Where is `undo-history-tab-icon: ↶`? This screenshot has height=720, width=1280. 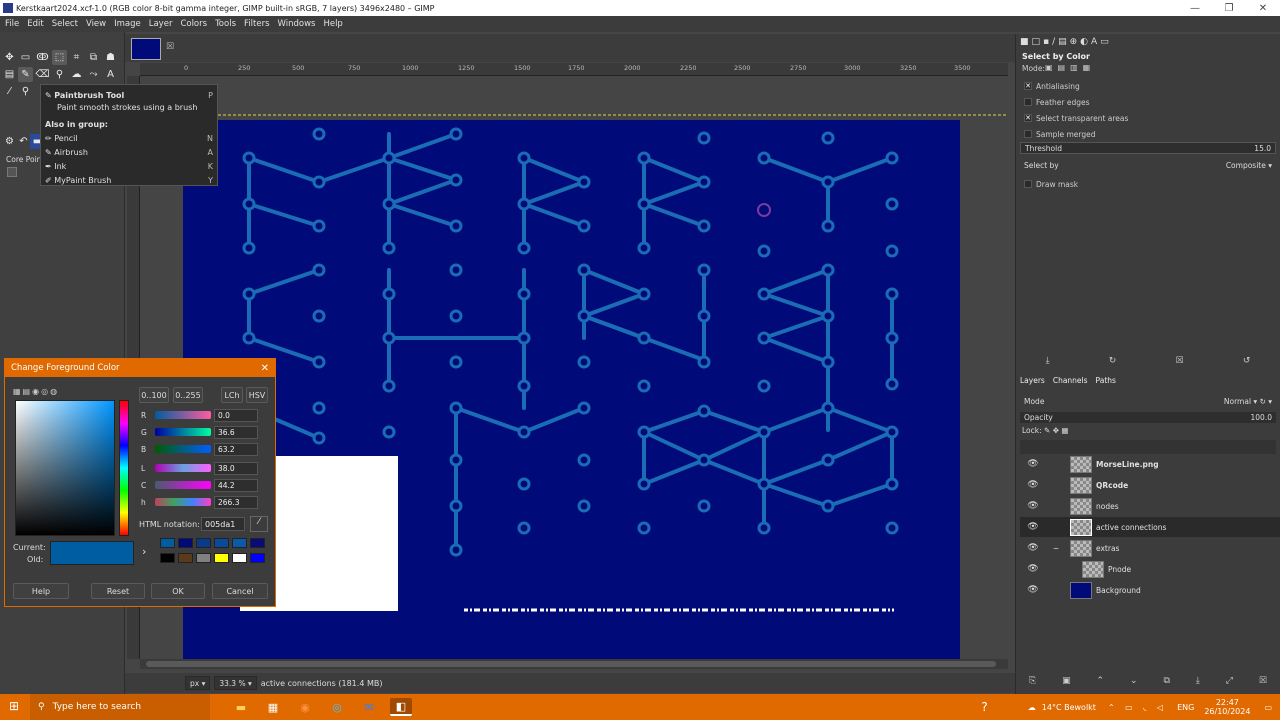 undo-history-tab-icon: ↶ is located at coordinates (23, 141).